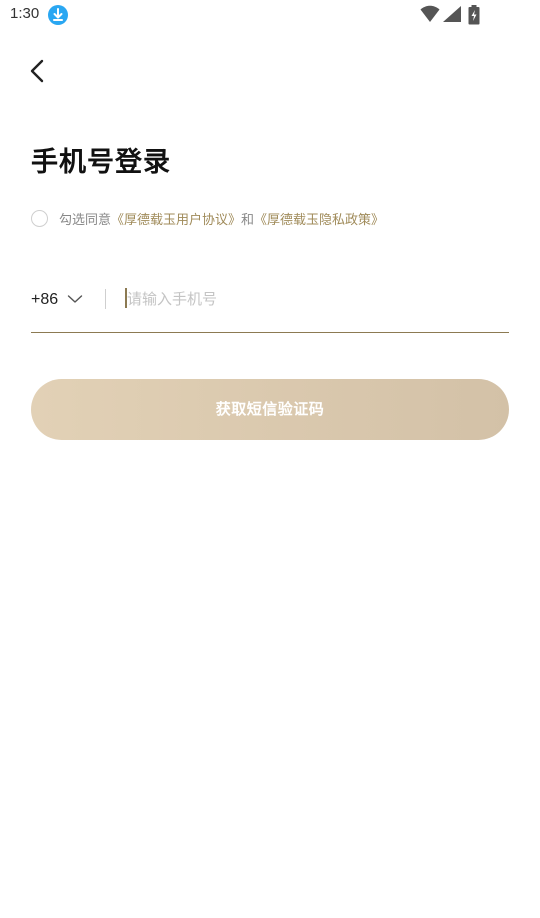  Describe the element at coordinates (176, 220) in the screenshot. I see `user-agreement-link: 《厚德载玉用户协议》` at that location.